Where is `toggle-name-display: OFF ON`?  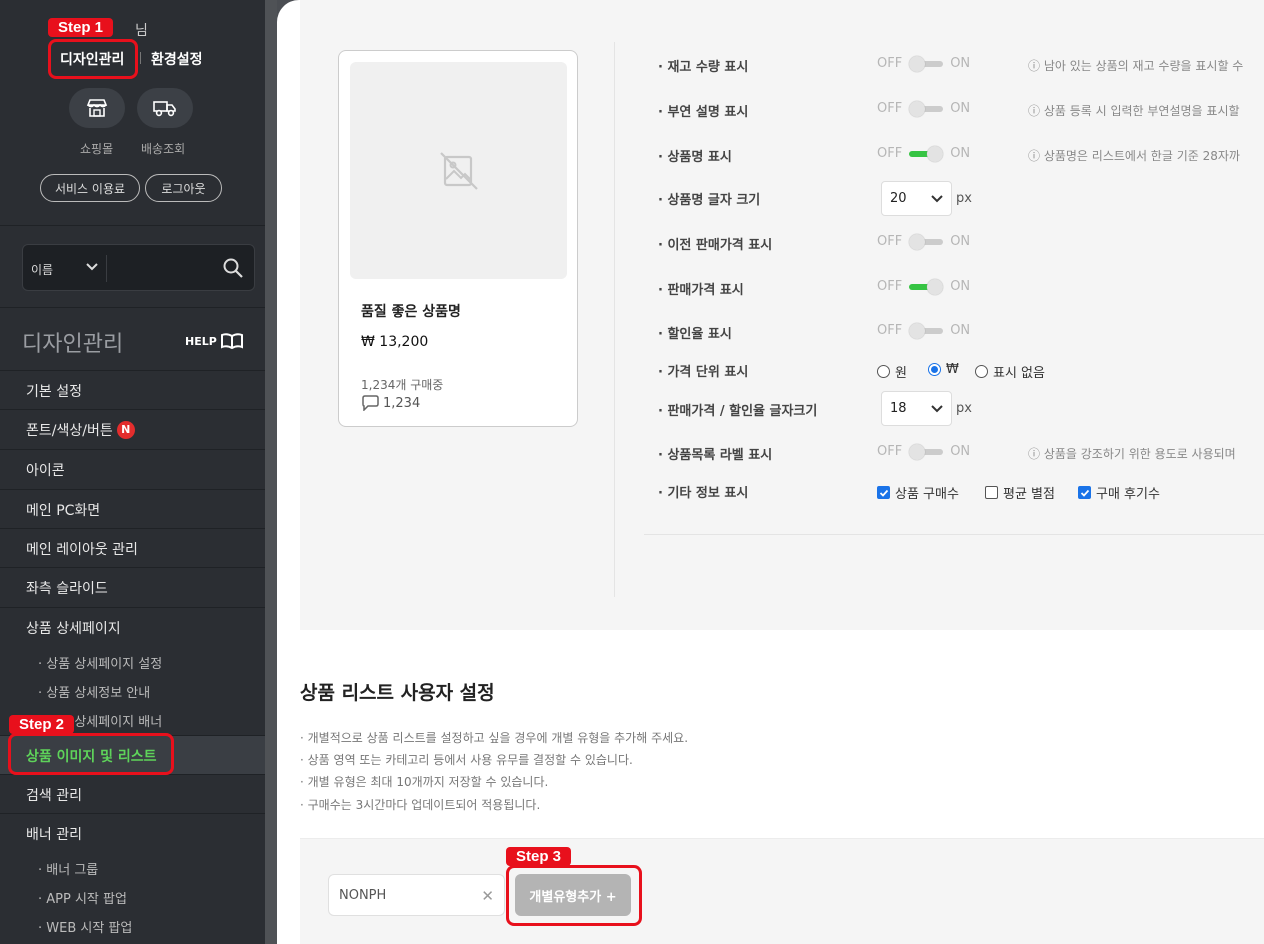
toggle-name-display: OFF ON is located at coordinates (923, 153).